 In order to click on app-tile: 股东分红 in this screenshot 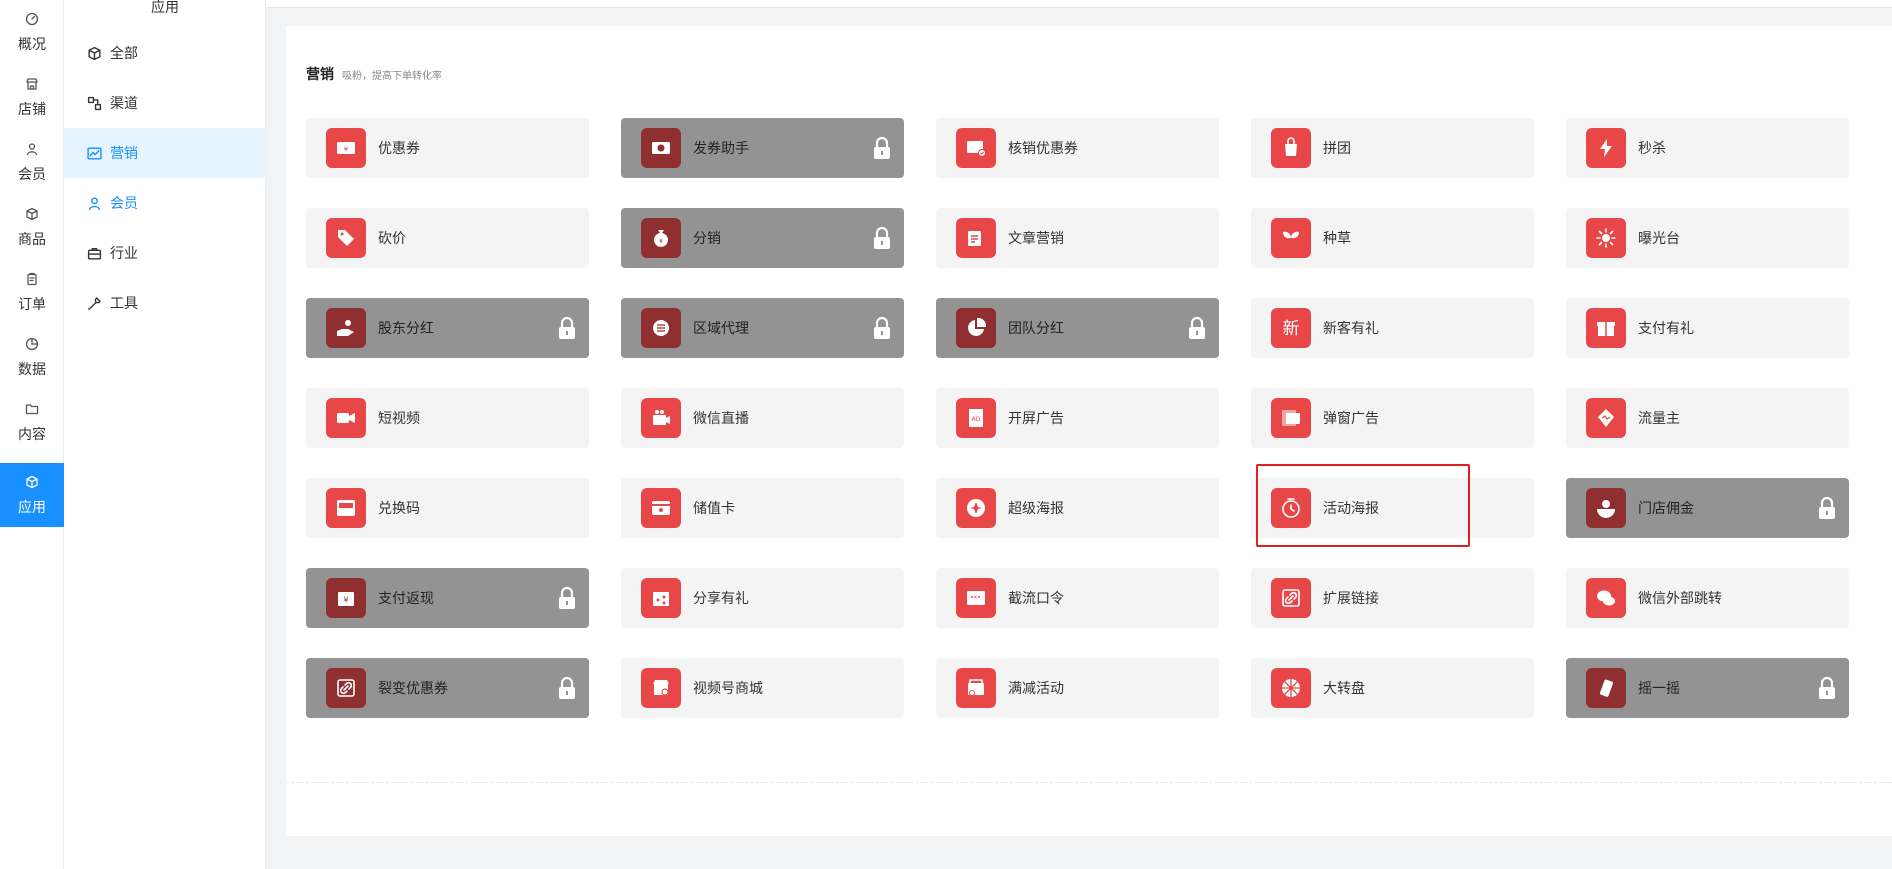, I will do `click(447, 328)`.